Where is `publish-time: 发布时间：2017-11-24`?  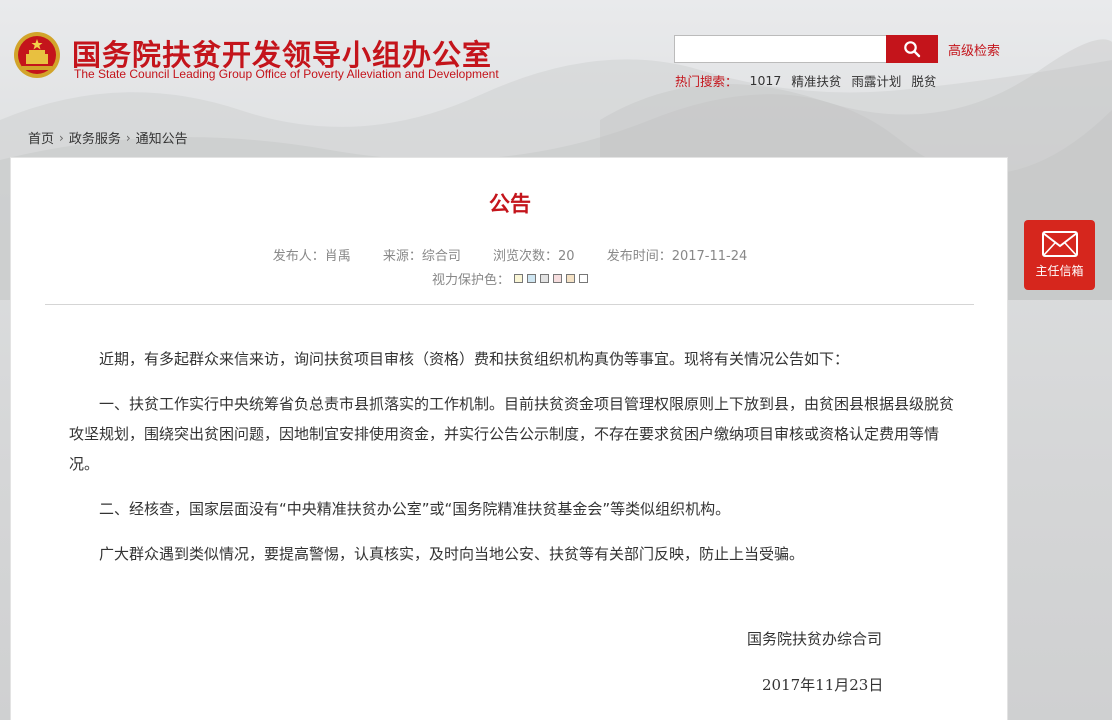 publish-time: 发布时间：2017-11-24 is located at coordinates (677, 256).